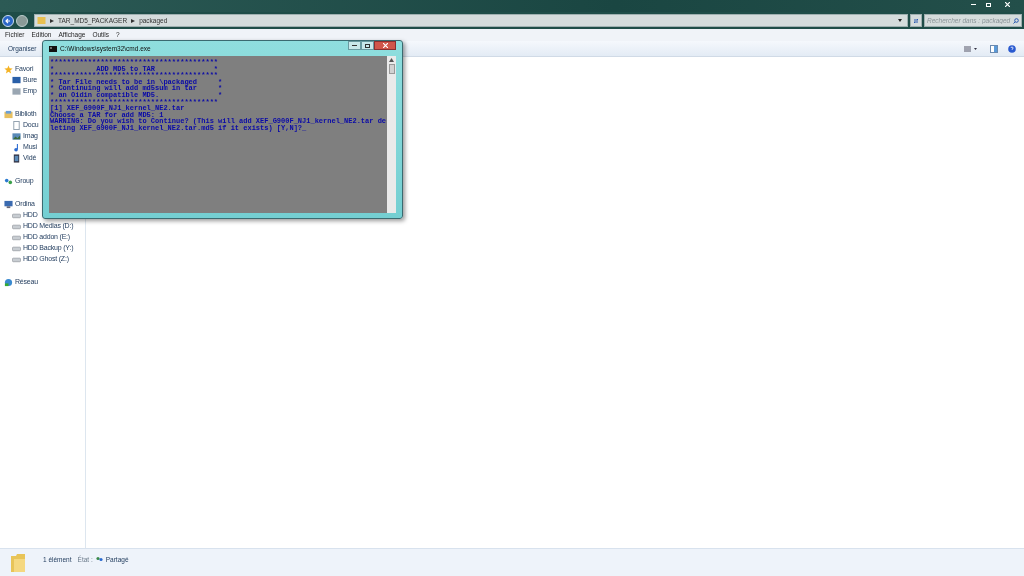 This screenshot has height=576, width=1024. What do you see at coordinates (391, 60) in the screenshot?
I see `scroll-up-arrow-icon` at bounding box center [391, 60].